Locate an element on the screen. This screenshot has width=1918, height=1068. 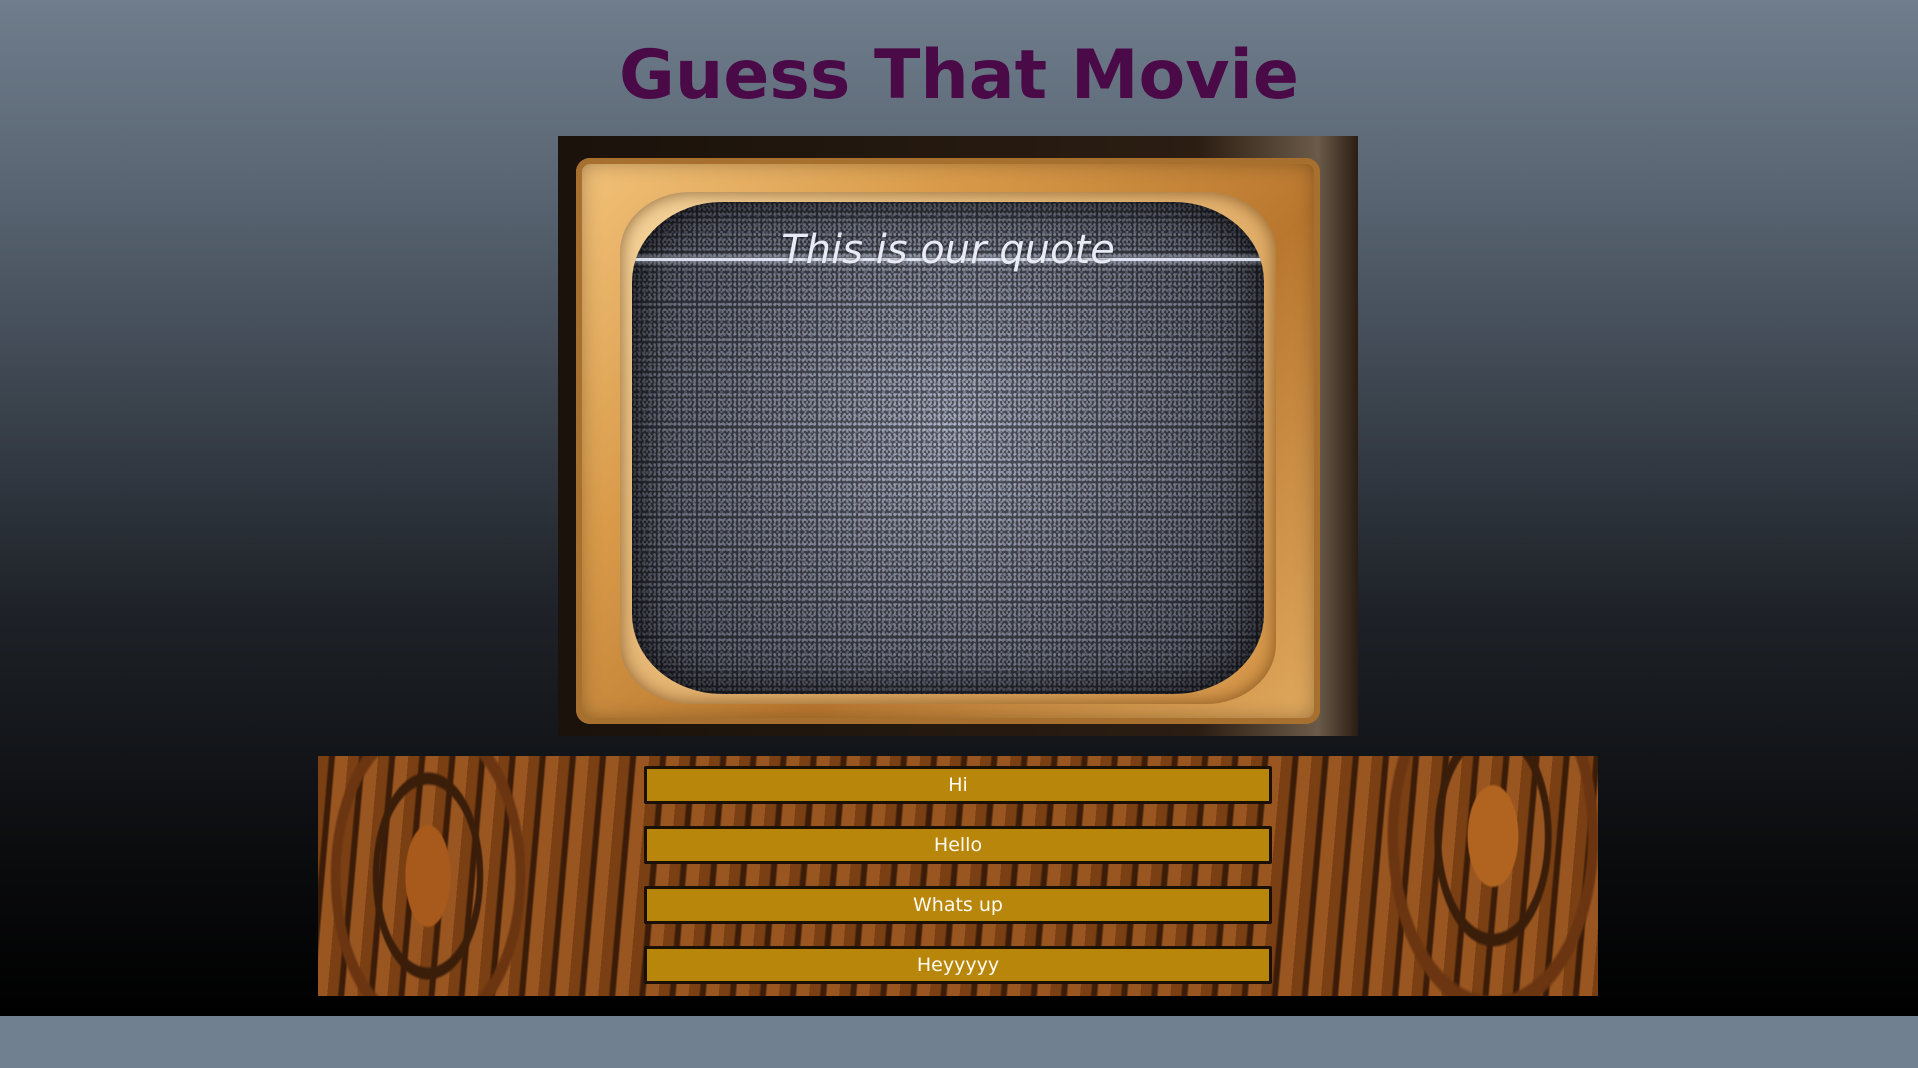
movie-quote: This is our quote is located at coordinates (948, 250).